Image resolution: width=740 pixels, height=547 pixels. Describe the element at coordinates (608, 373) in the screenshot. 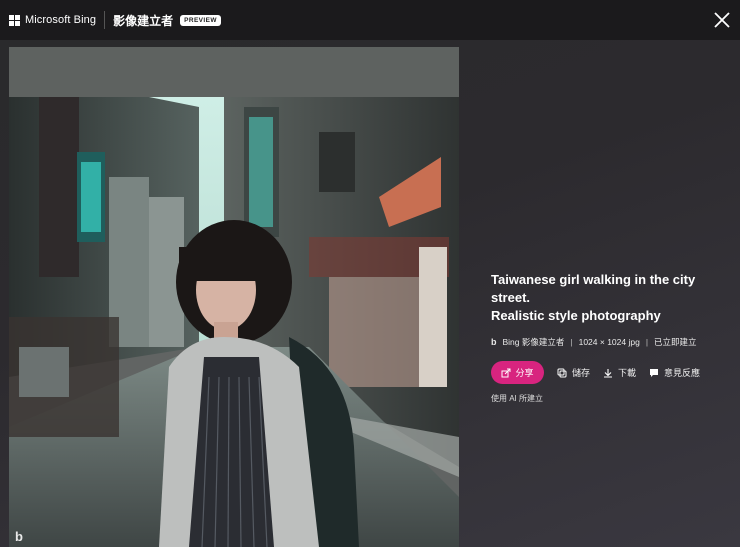

I see `download-icon` at that location.